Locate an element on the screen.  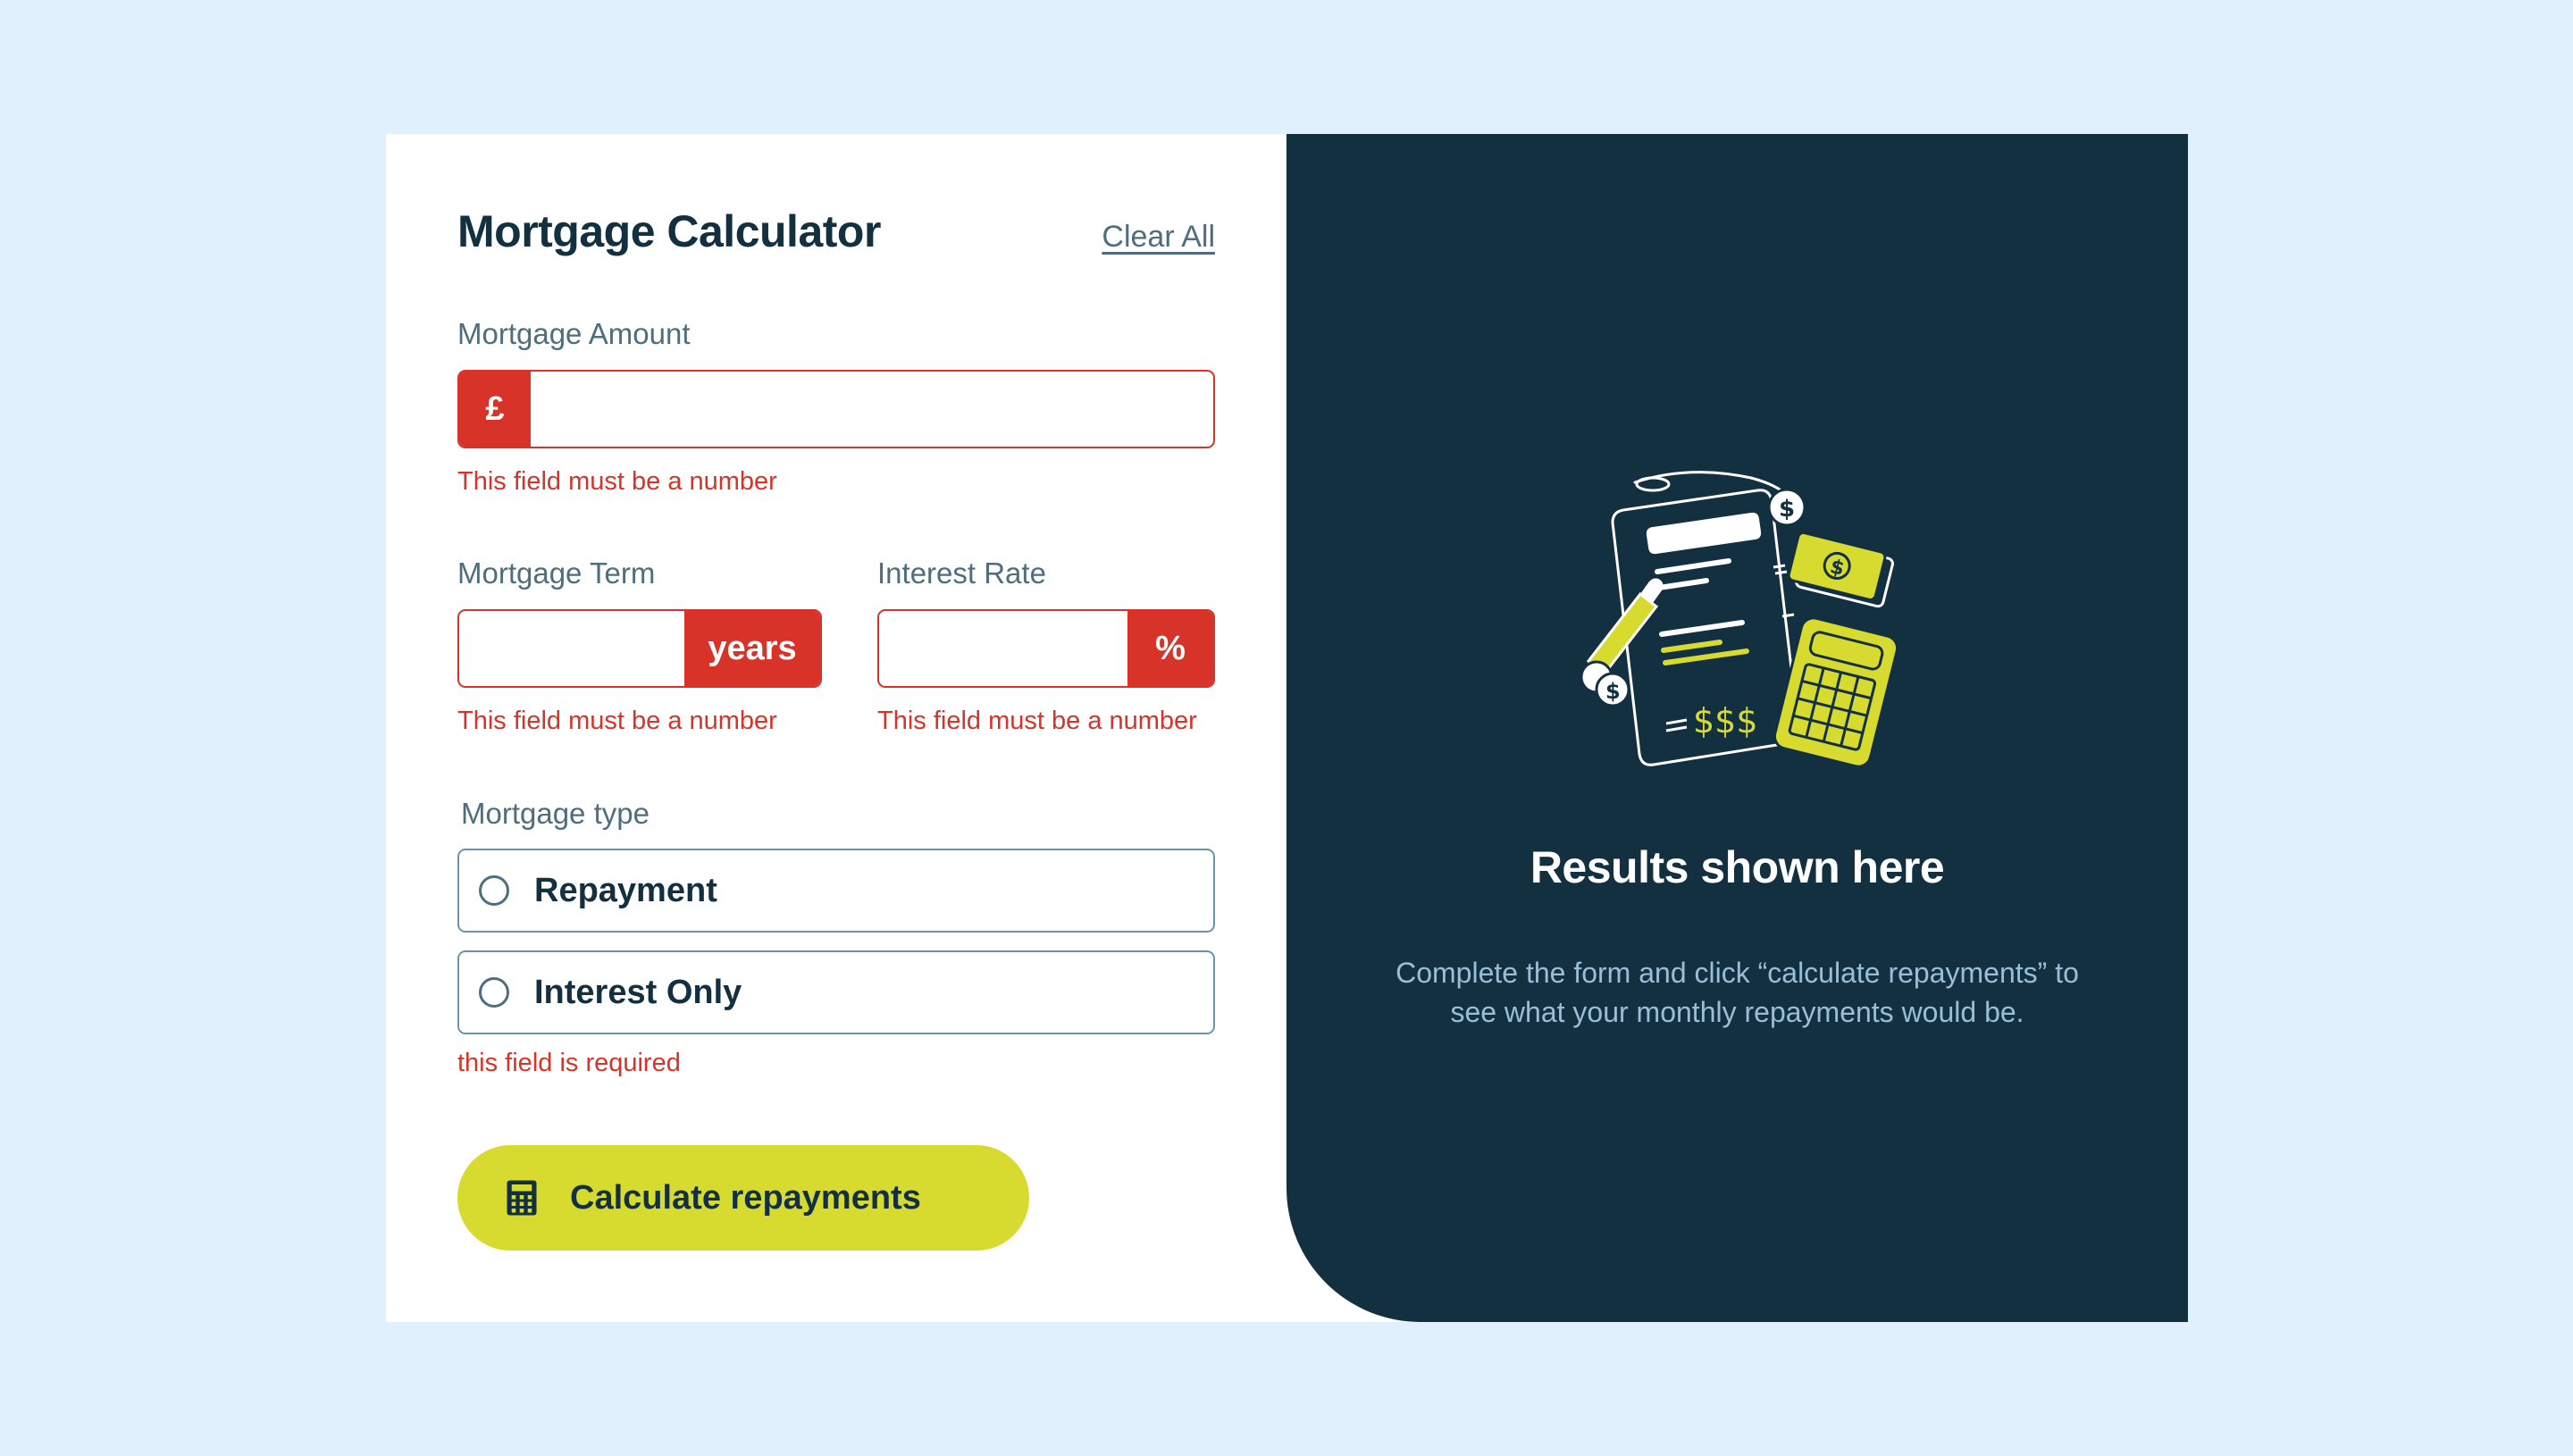
interest-rate-error: This field must be a number is located at coordinates (1037, 721).